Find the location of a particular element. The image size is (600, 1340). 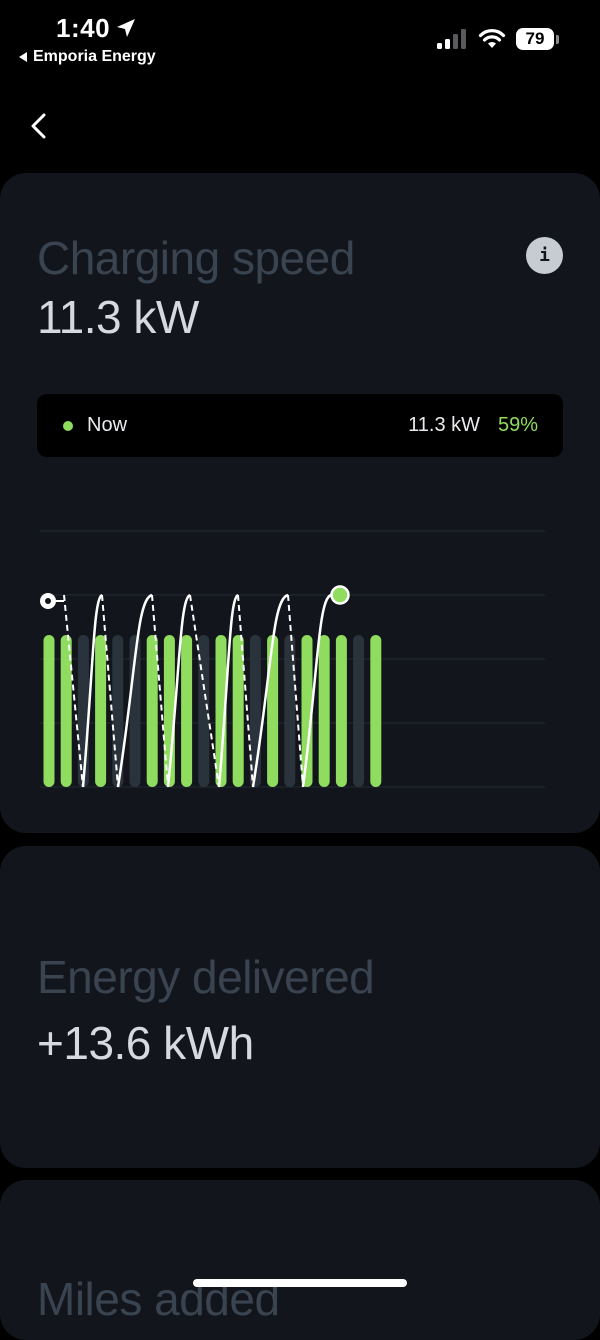

miles-added-card: Miles added is located at coordinates (300, 1260).